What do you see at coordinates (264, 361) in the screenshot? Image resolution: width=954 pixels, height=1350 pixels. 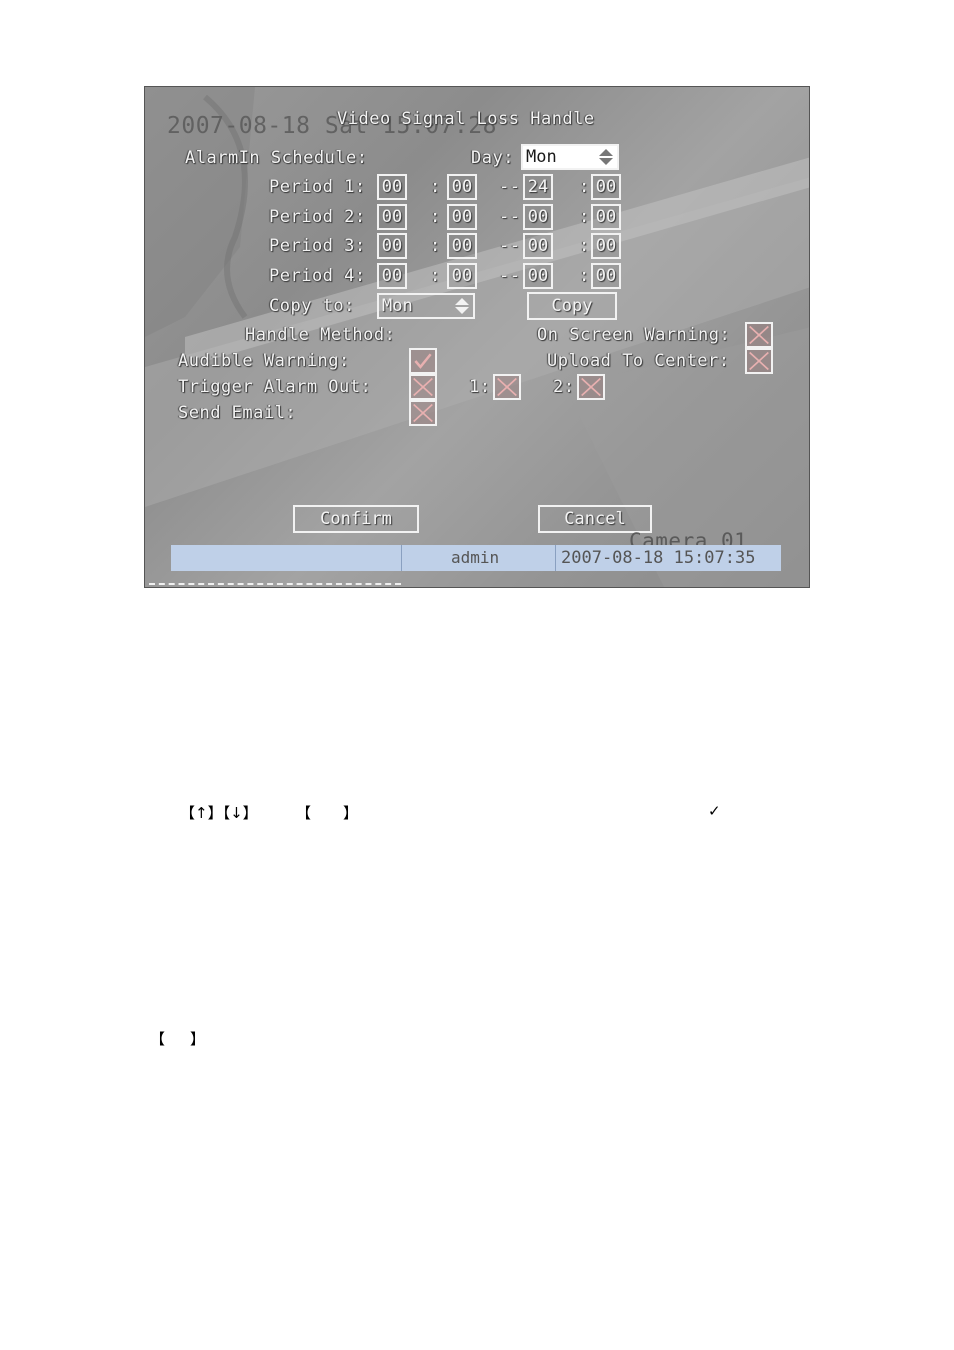 I see `audible-warning-label: Audible Warning:` at bounding box center [264, 361].